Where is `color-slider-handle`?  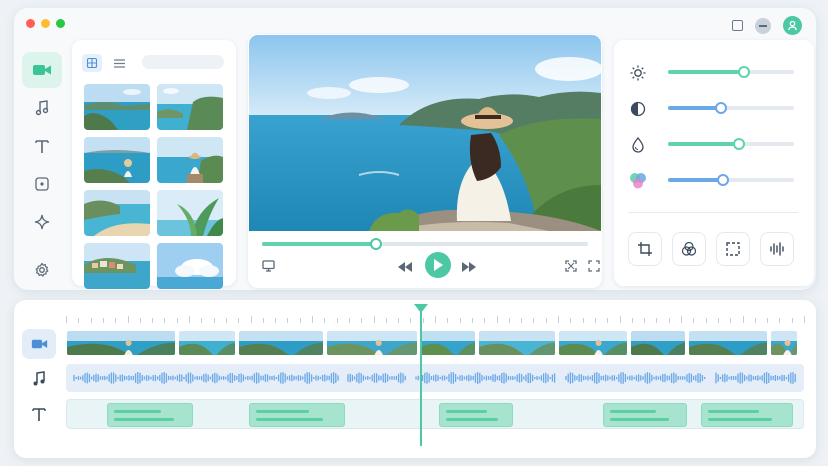
color-slider-handle is located at coordinates (723, 180).